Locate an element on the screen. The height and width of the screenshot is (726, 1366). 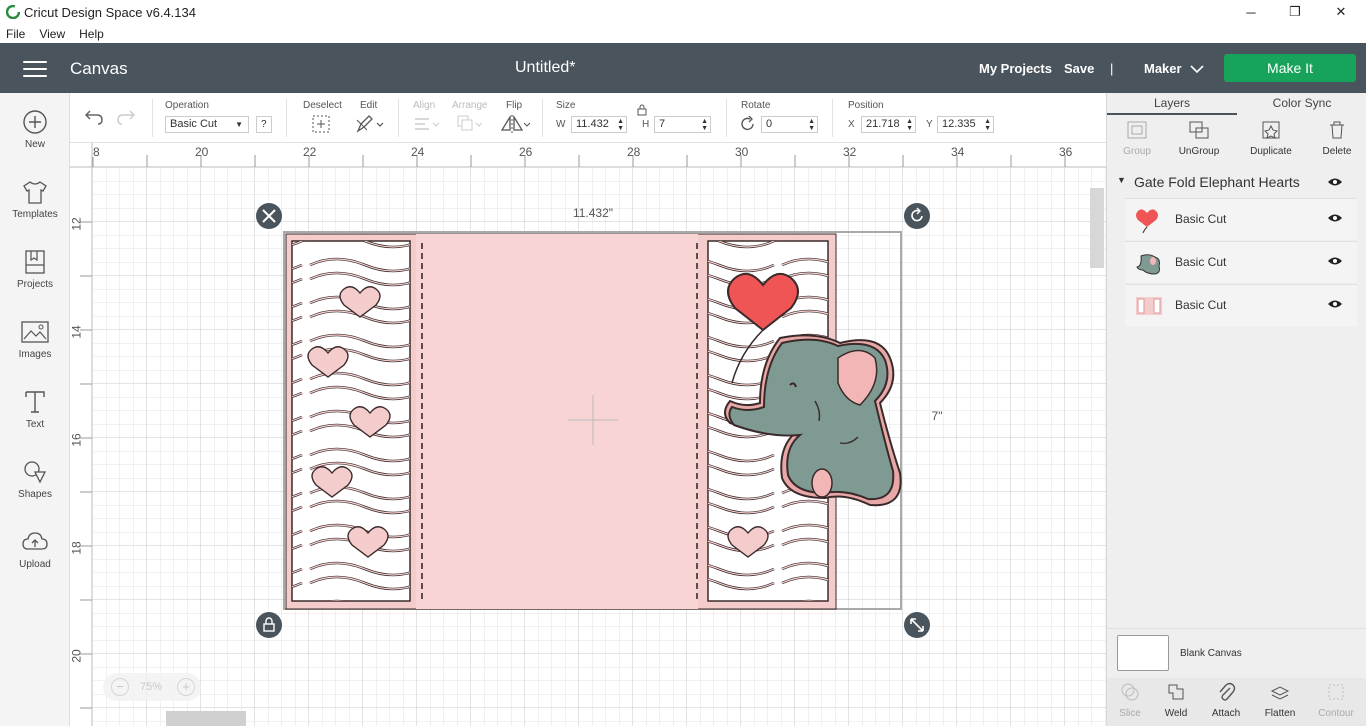
layer-name: Basic Cut is located at coordinates (1201, 219).